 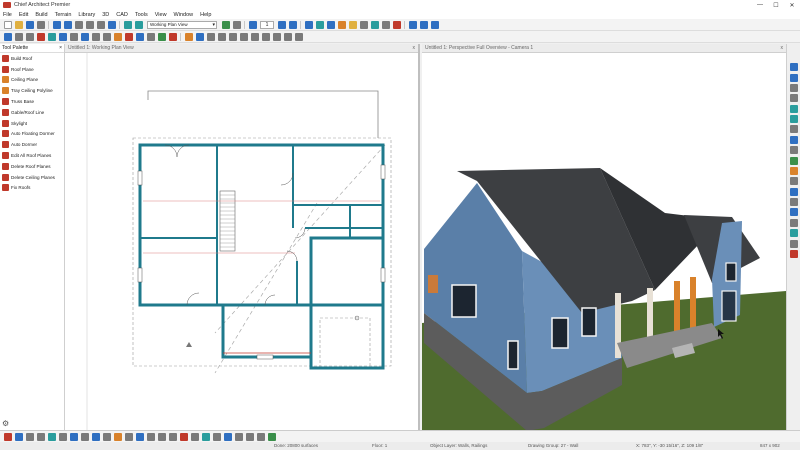 I want to click on split-view-icon, so click(x=434, y=24).